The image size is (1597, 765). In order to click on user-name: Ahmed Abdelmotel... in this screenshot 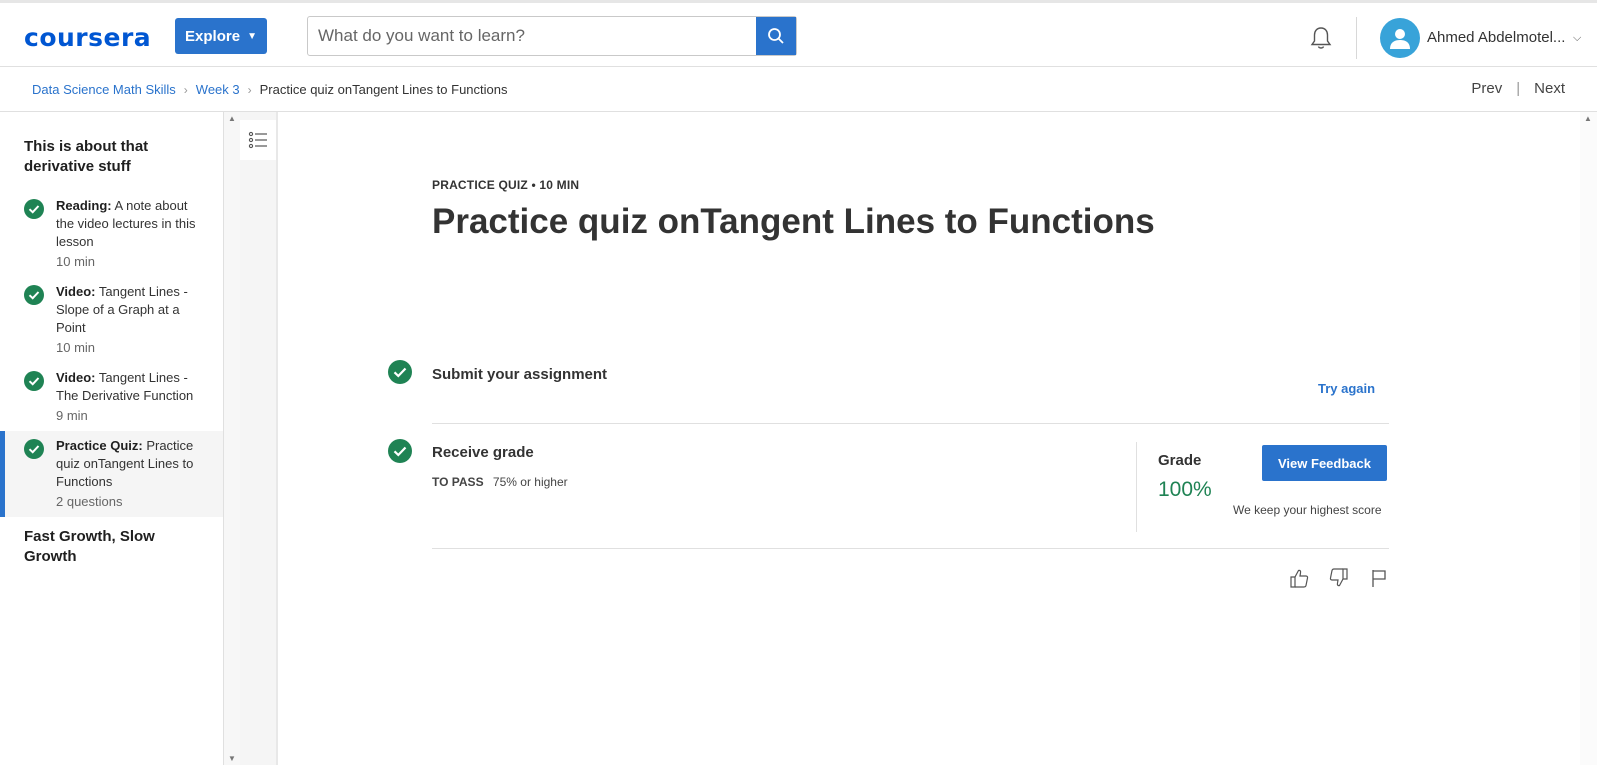, I will do `click(1496, 37)`.